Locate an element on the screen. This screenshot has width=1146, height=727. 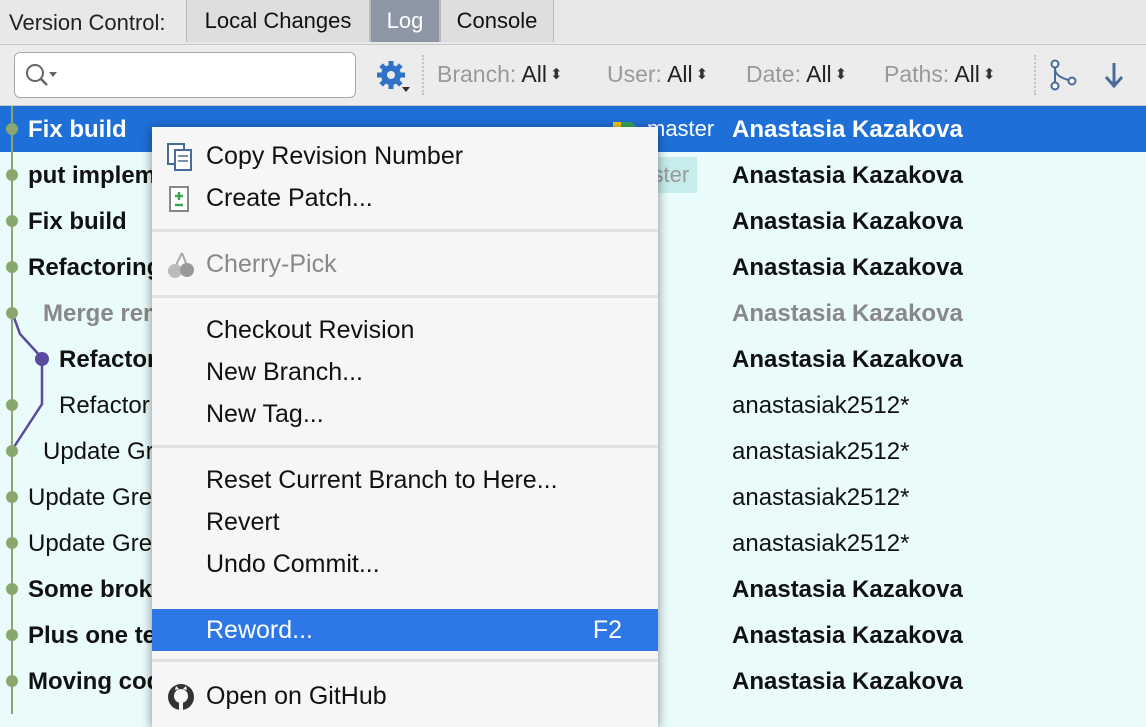
commit-graph is located at coordinates (27, 410).